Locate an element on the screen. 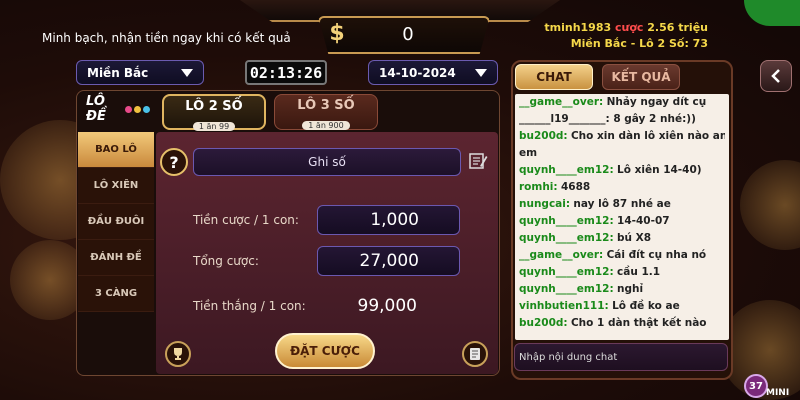  chat-message: romhi: 4688 is located at coordinates (555, 187).